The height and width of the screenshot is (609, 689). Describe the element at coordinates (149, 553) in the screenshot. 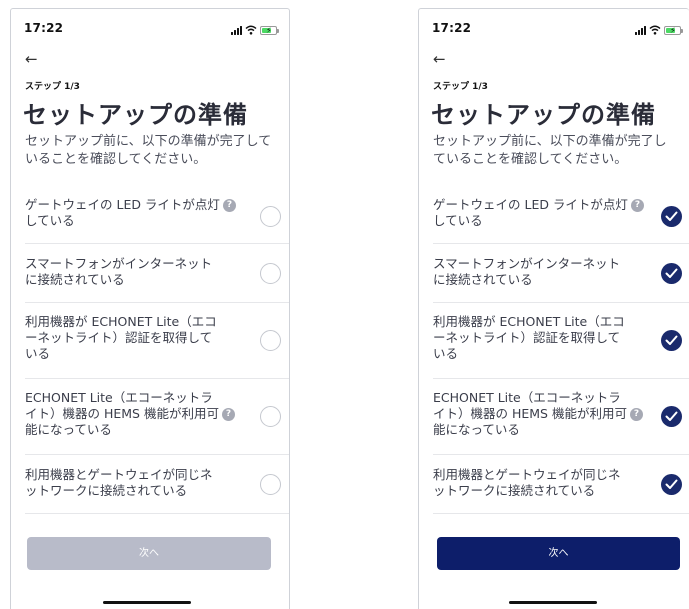

I see `next-button-disabled: 次へ` at that location.